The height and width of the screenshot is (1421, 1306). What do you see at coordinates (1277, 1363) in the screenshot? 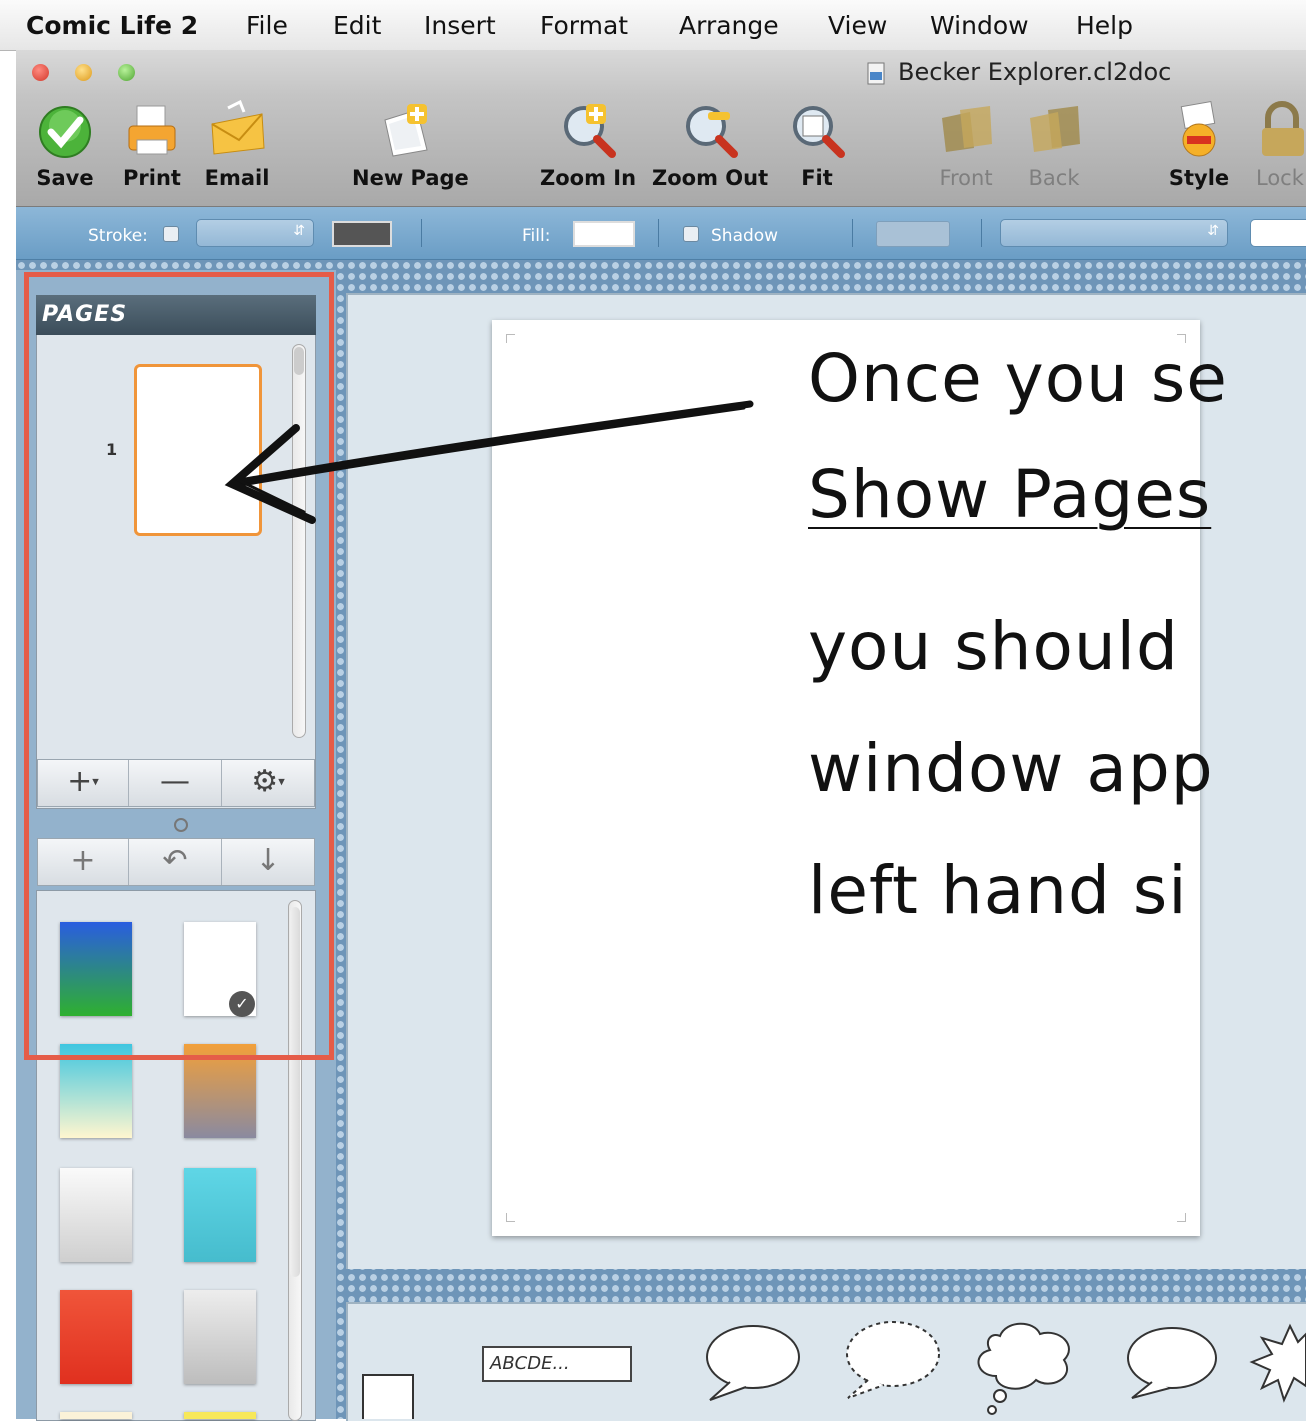
I see `shout-balloon-icon` at bounding box center [1277, 1363].